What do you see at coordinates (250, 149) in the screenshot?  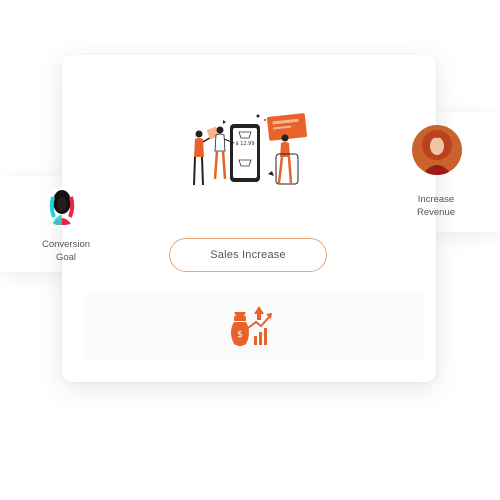 I see `sales-team-illustration-icon: $ 12.99` at bounding box center [250, 149].